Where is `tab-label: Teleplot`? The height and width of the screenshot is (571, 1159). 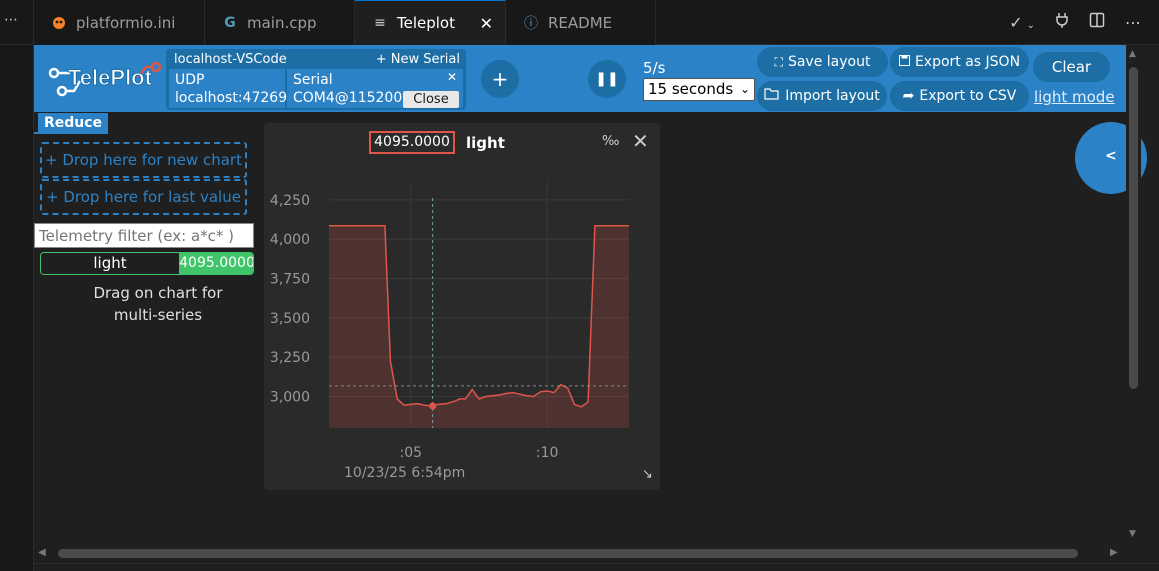
tab-label: Teleplot is located at coordinates (426, 23).